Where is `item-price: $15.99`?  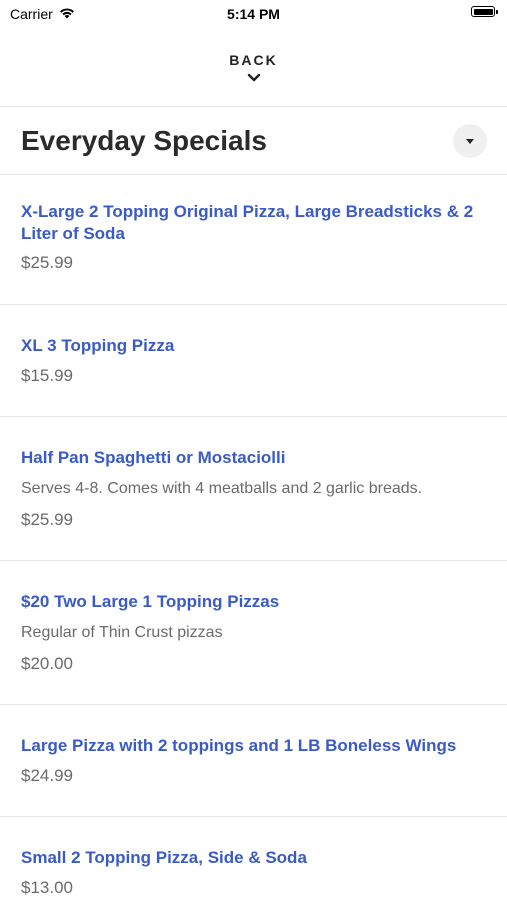 item-price: $15.99 is located at coordinates (47, 375).